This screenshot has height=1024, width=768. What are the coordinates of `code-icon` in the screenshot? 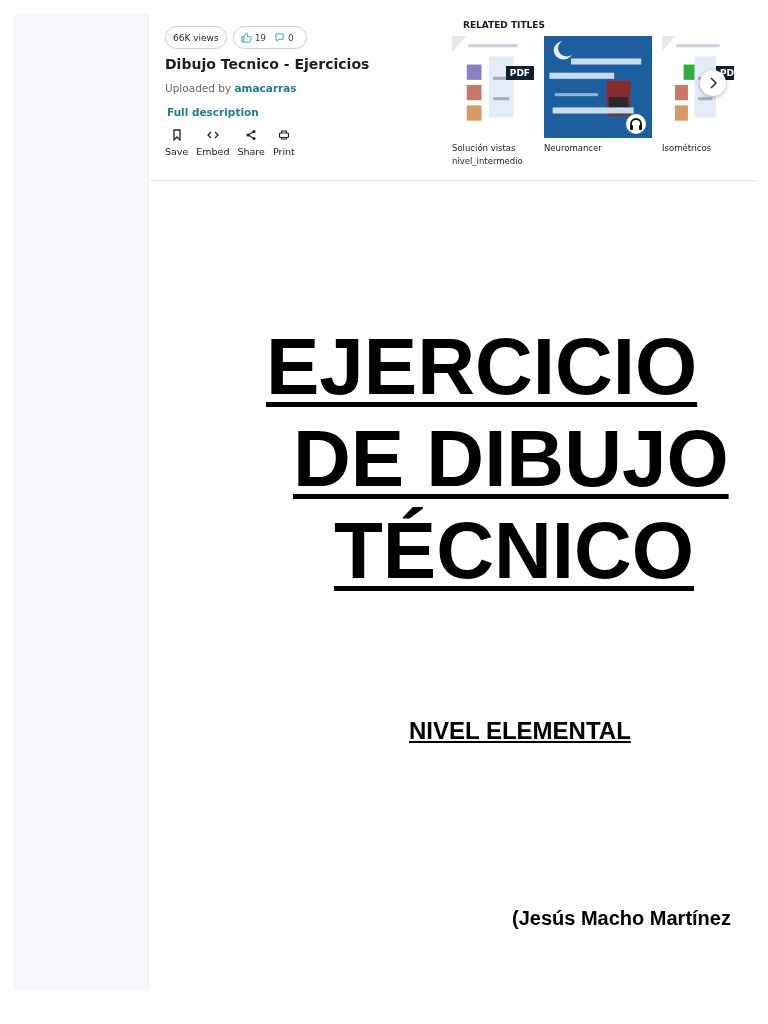 It's located at (212, 135).